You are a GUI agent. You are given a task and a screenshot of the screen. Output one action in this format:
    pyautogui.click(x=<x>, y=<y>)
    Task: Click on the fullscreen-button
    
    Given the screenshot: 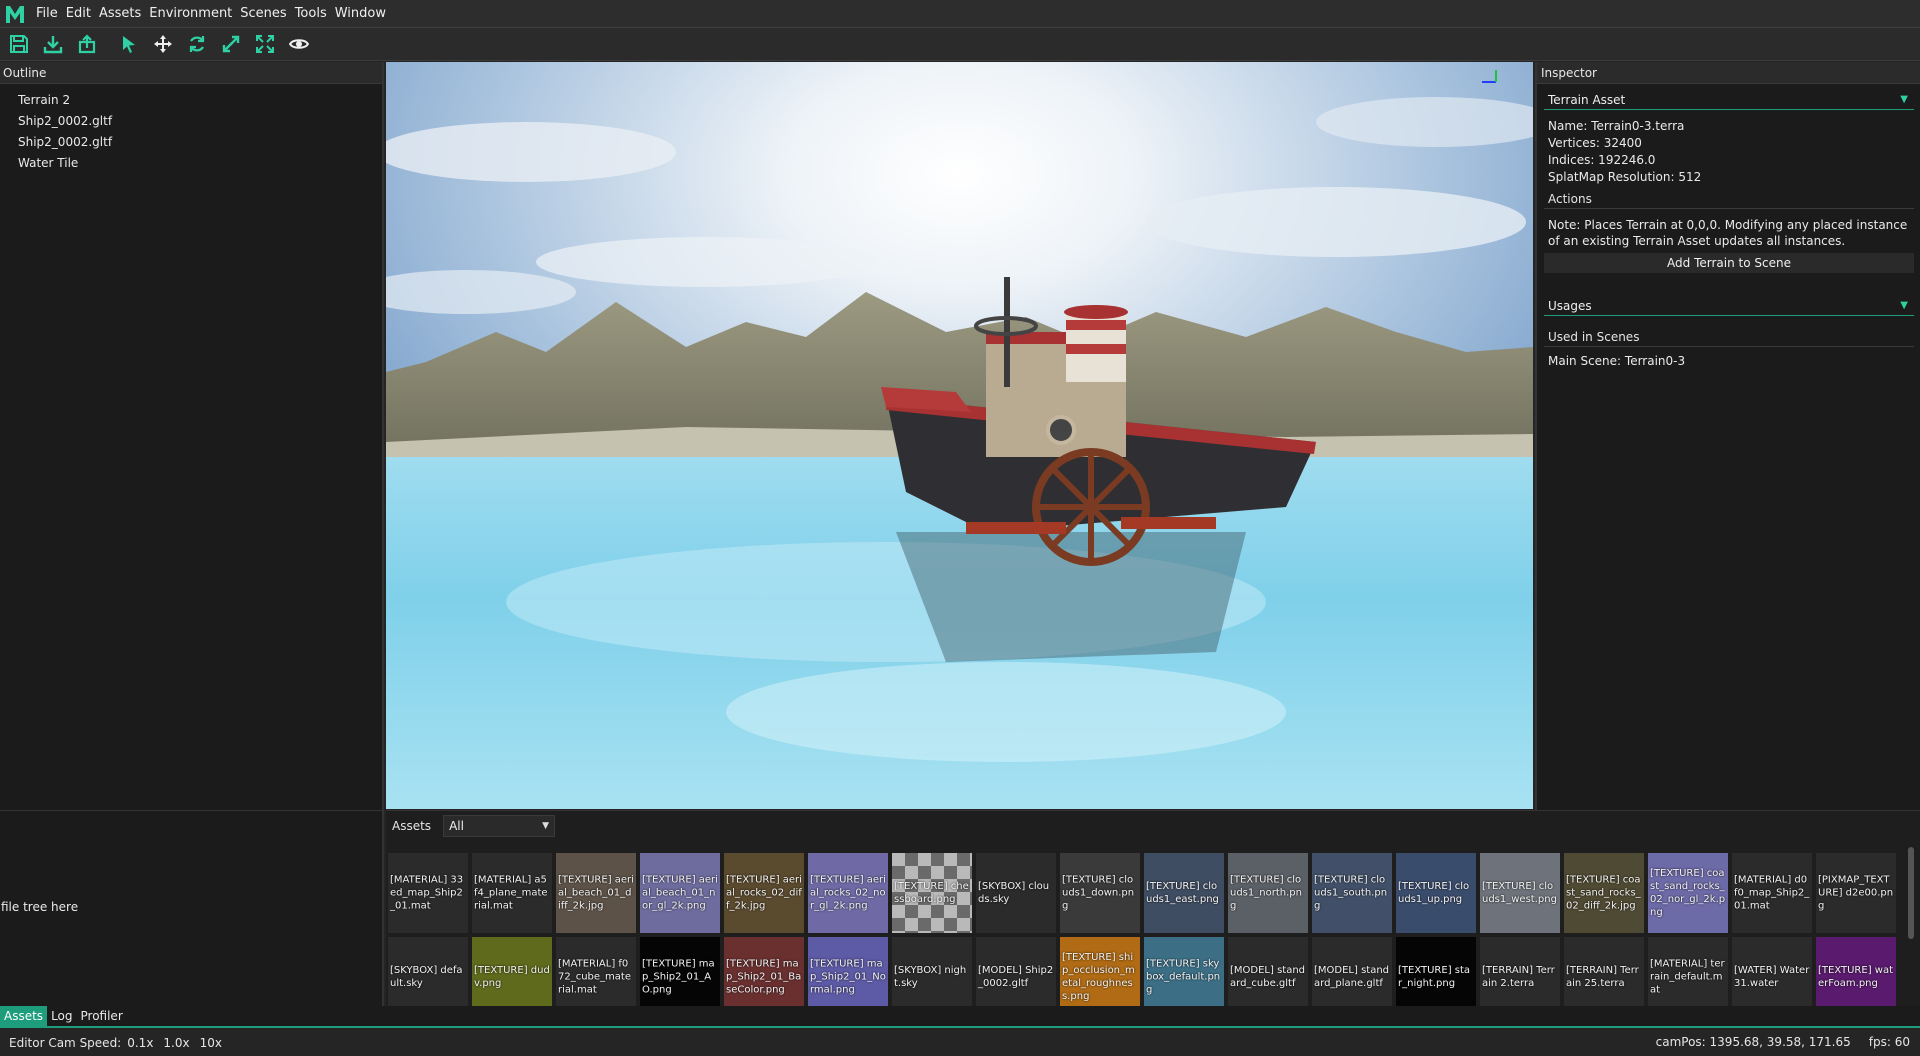 What is the action you would take?
    pyautogui.click(x=265, y=44)
    